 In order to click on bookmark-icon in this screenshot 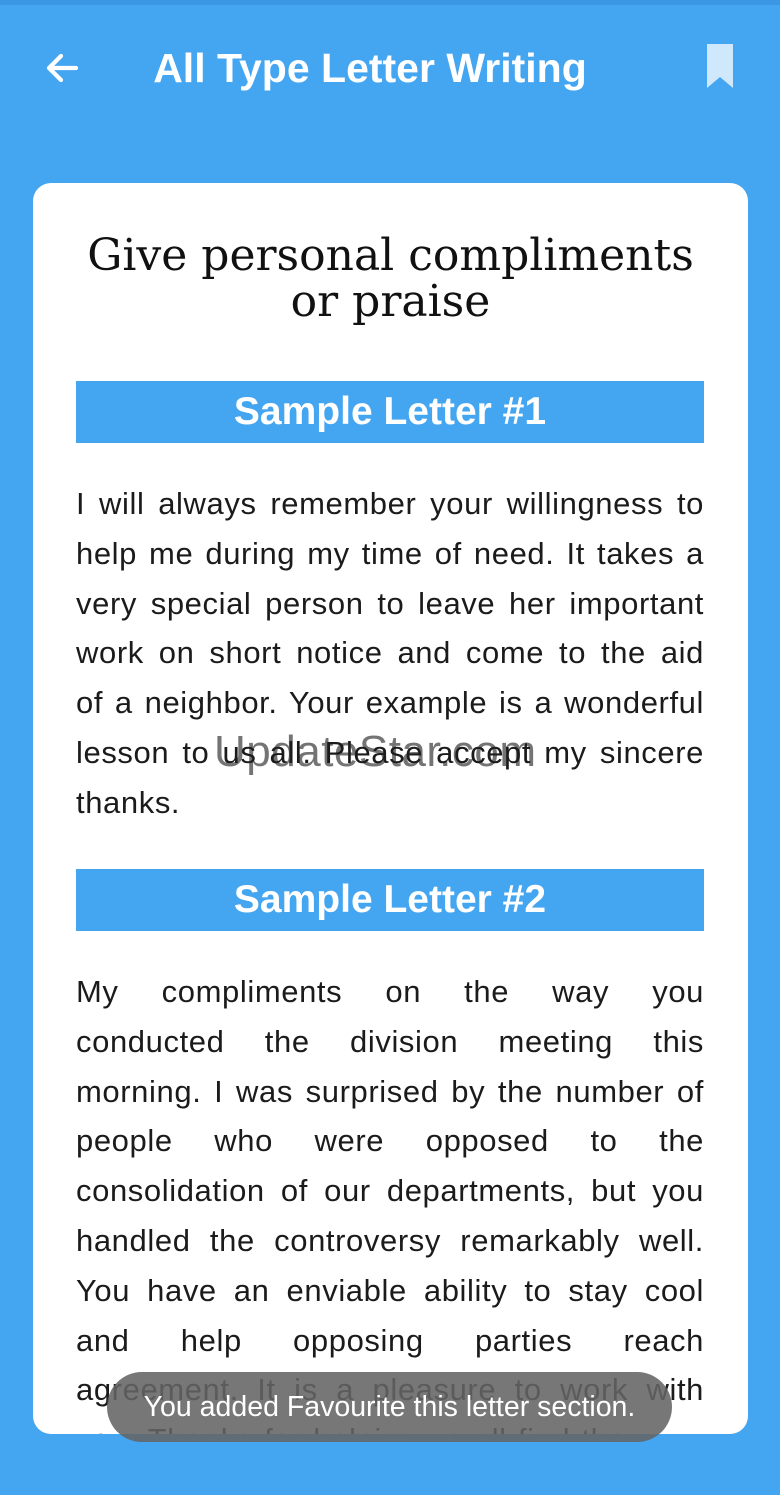, I will do `click(720, 66)`.